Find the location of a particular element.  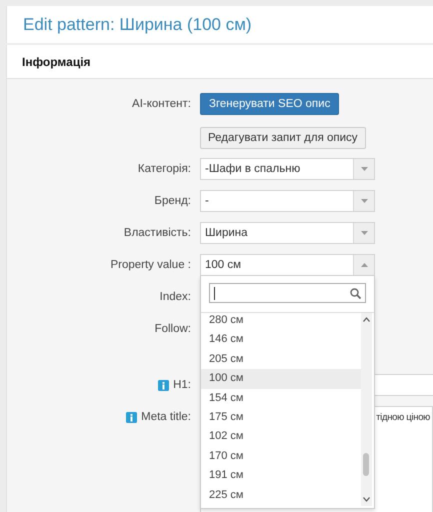

field-label: AI-контент: is located at coordinates (161, 104).